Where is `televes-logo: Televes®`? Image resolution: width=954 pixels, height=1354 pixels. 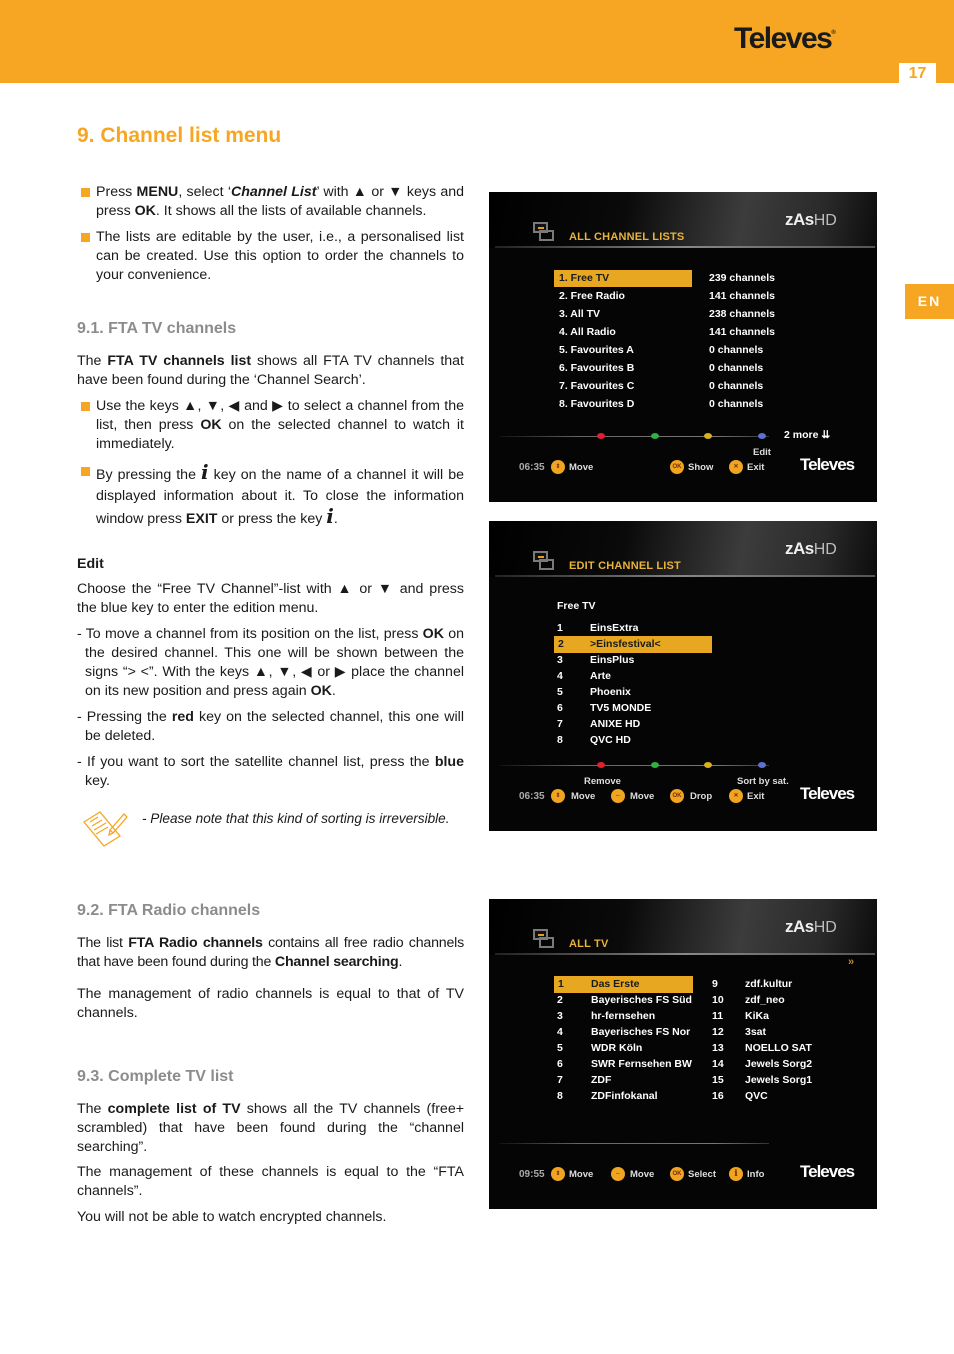
televes-logo: Televes® is located at coordinates (785, 38).